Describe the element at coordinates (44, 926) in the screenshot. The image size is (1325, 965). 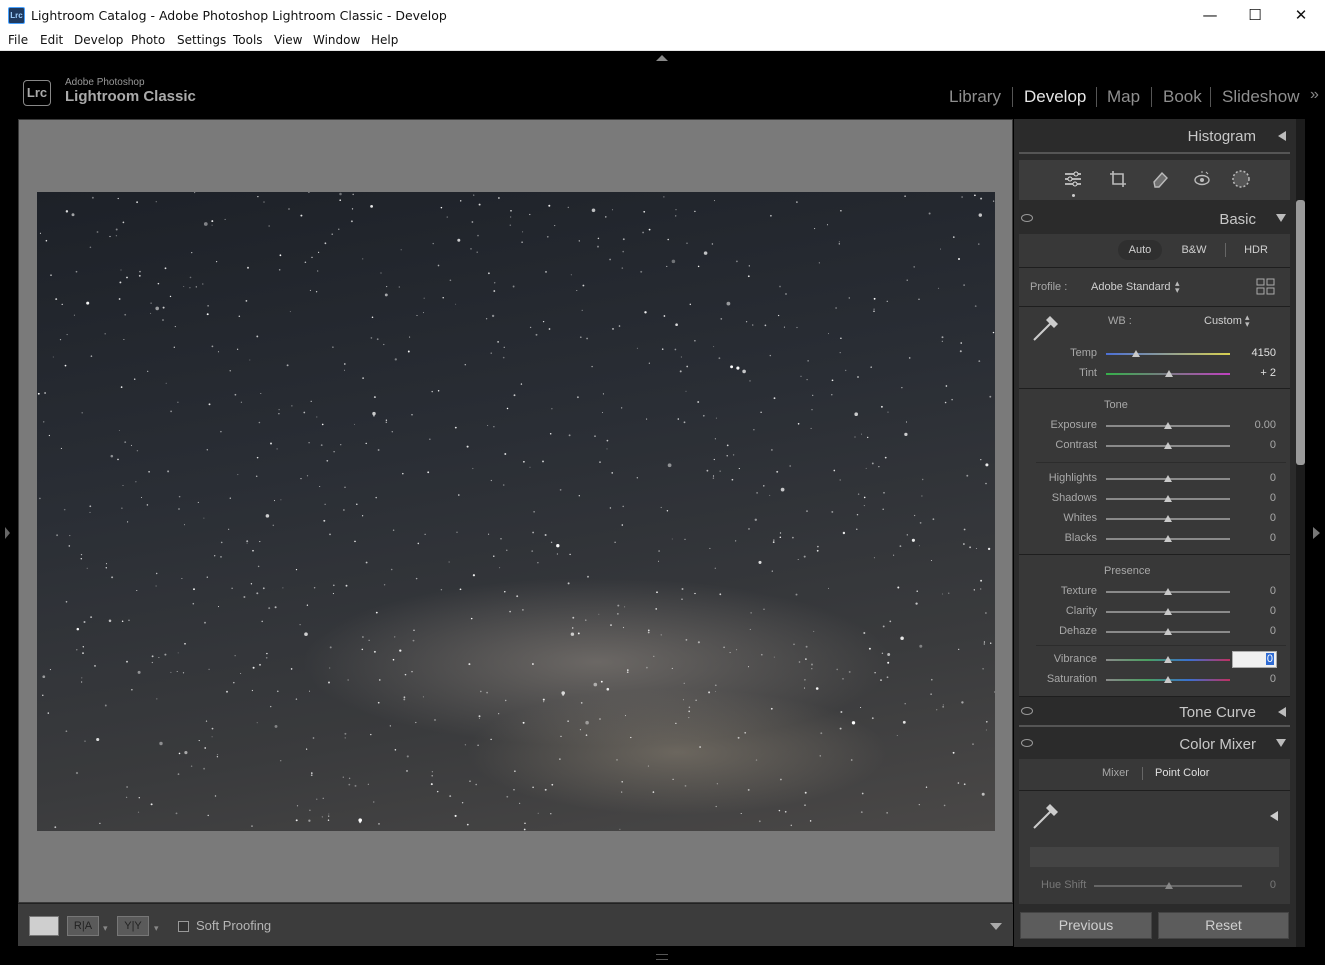
I see `loupe-view-icon` at that location.